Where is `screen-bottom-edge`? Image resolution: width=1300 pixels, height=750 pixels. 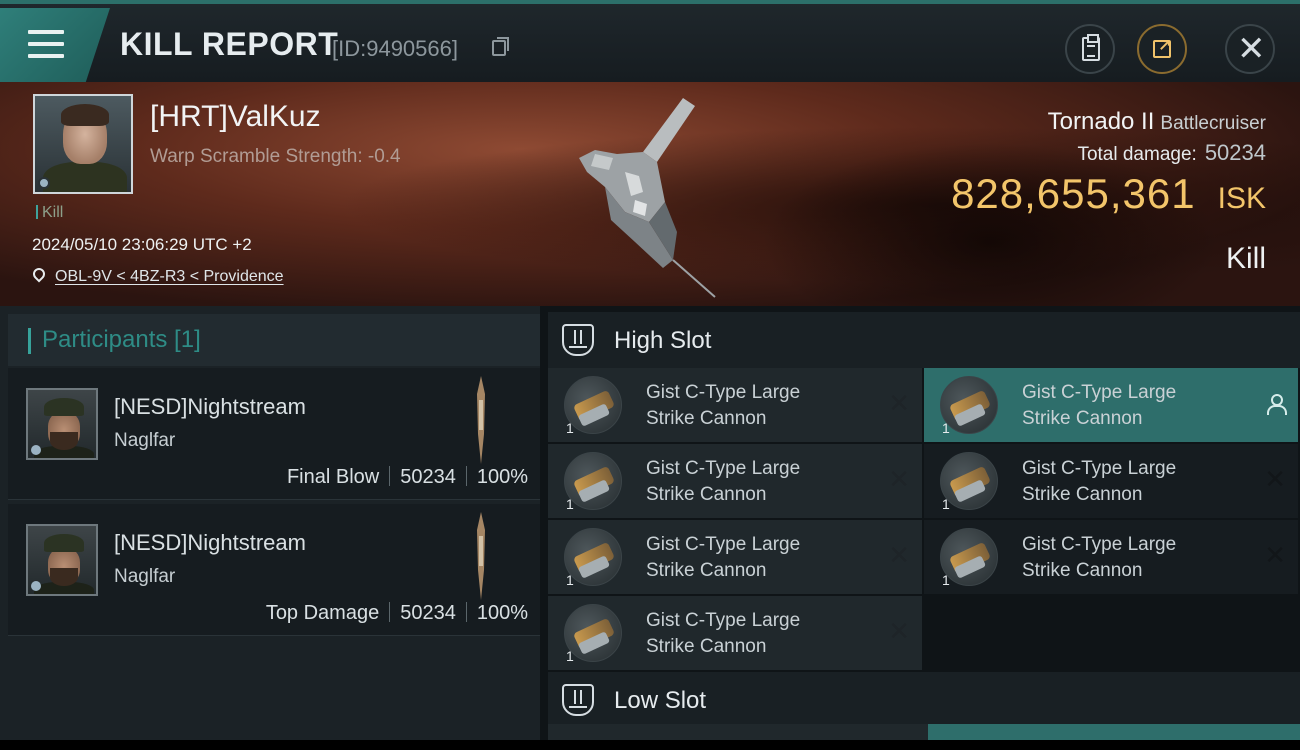
screen-bottom-edge is located at coordinates (650, 745).